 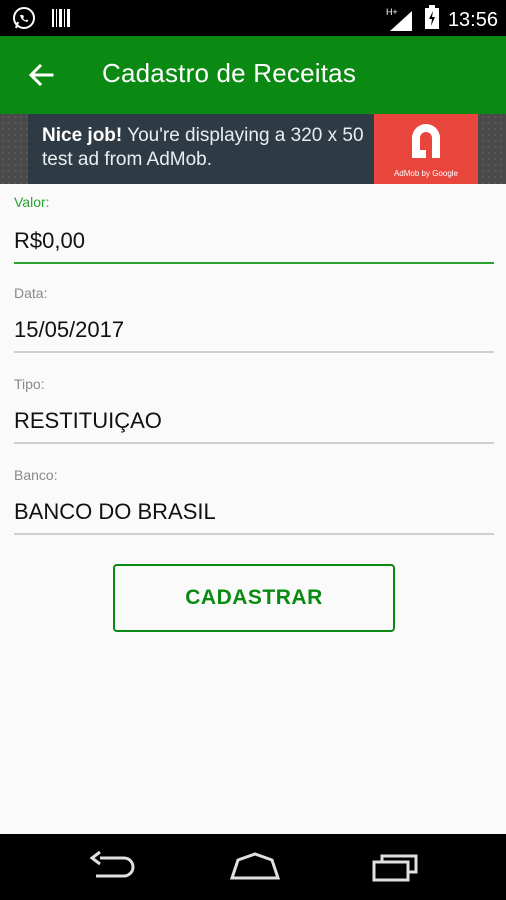 I want to click on status-bar: H+ 13:56, so click(x=253, y=18).